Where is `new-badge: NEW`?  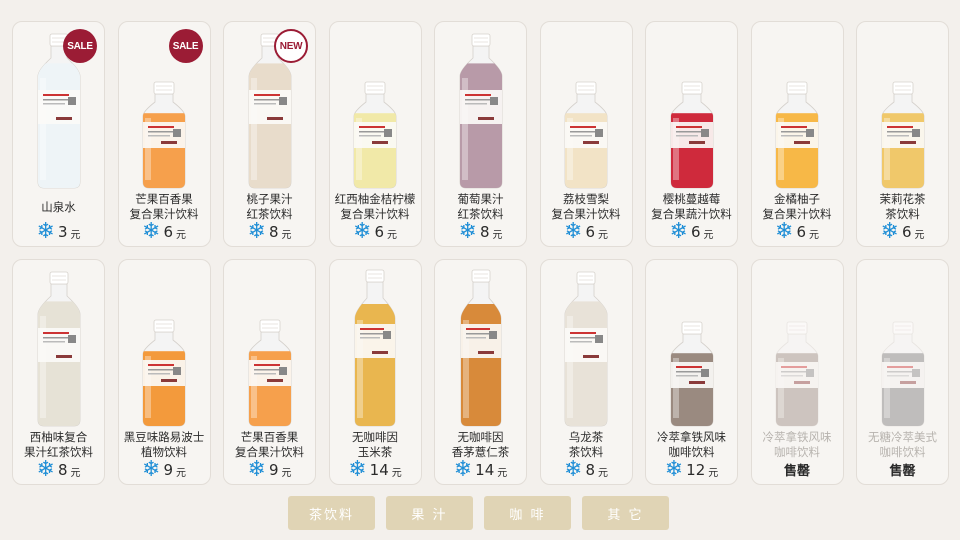 new-badge: NEW is located at coordinates (291, 46).